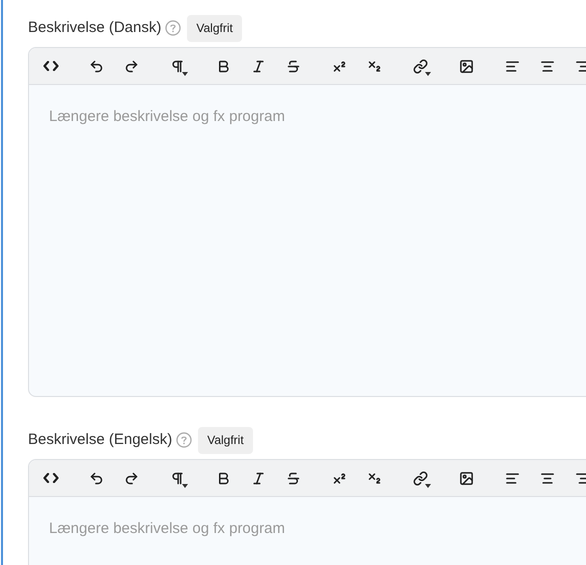  What do you see at coordinates (95, 28) in the screenshot?
I see `field-label: Beskrivelse (Dansk)` at bounding box center [95, 28].